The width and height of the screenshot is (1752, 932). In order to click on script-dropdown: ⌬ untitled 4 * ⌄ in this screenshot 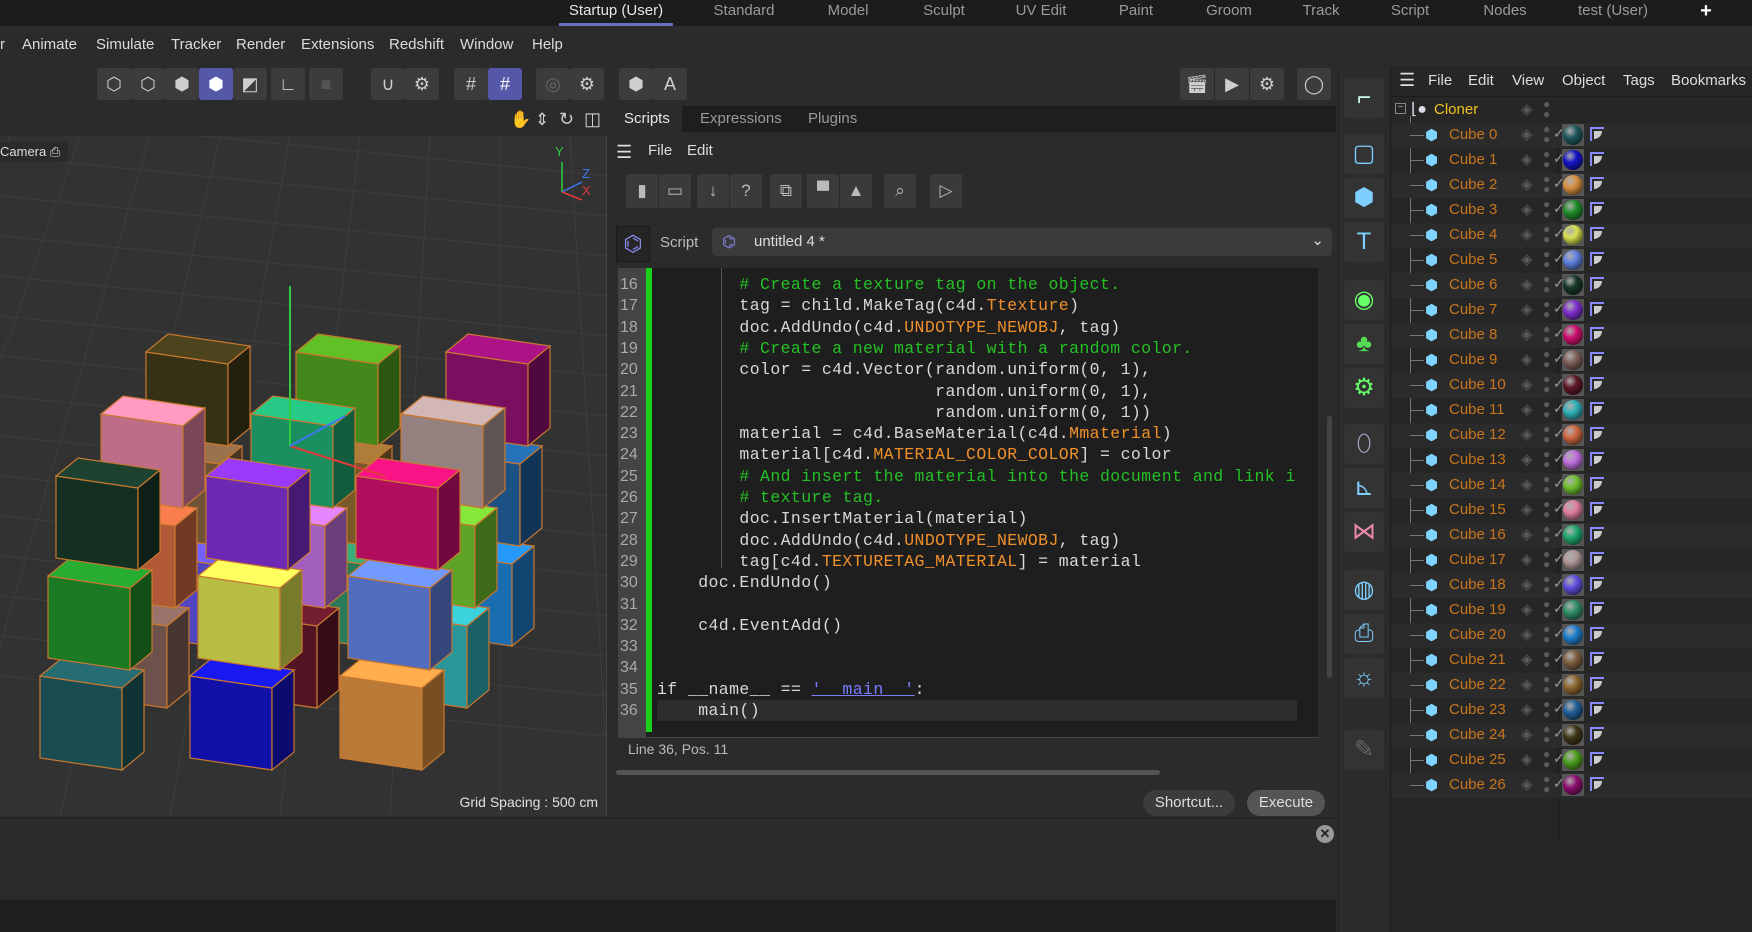, I will do `click(1022, 242)`.